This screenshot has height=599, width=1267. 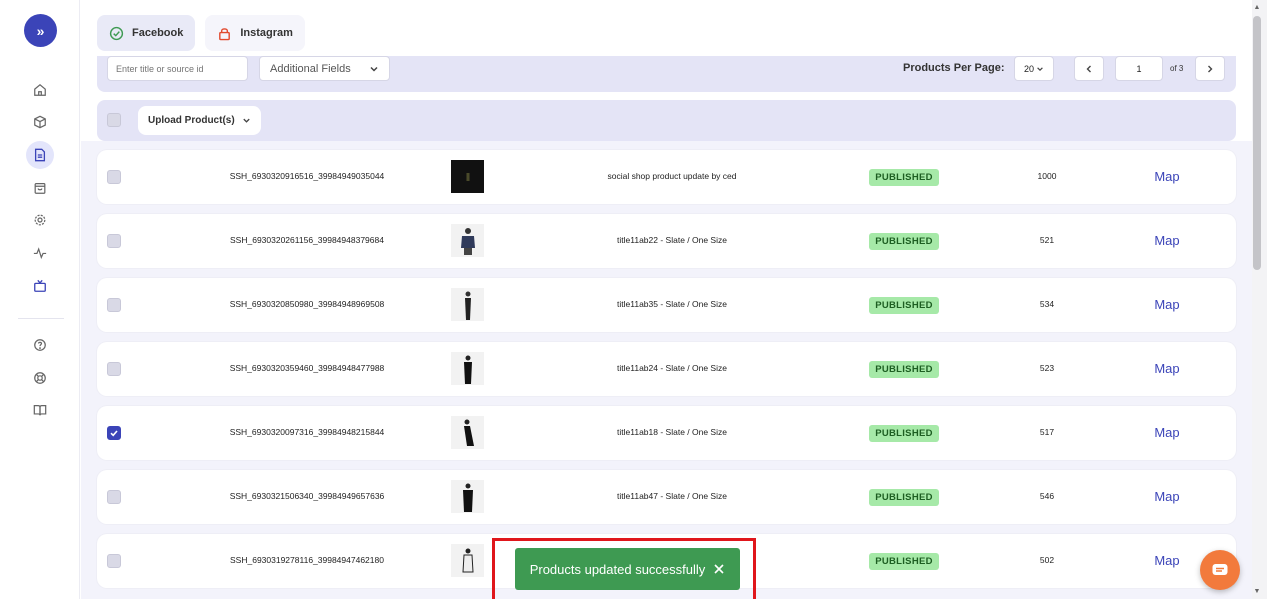 I want to click on per-page-select: 20, so click(x=1034, y=68).